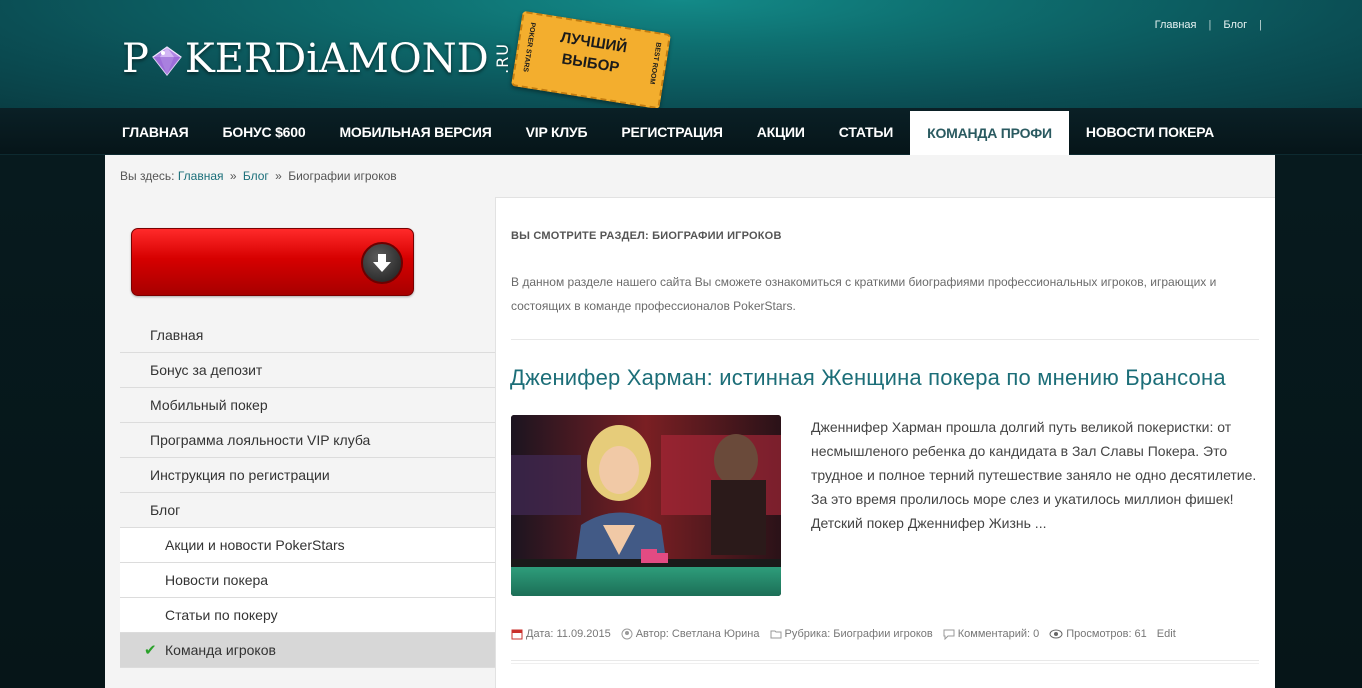  Describe the element at coordinates (307, 615) in the screenshot. I see `sidebar-item-poker-articles: Статьи по покеру` at that location.